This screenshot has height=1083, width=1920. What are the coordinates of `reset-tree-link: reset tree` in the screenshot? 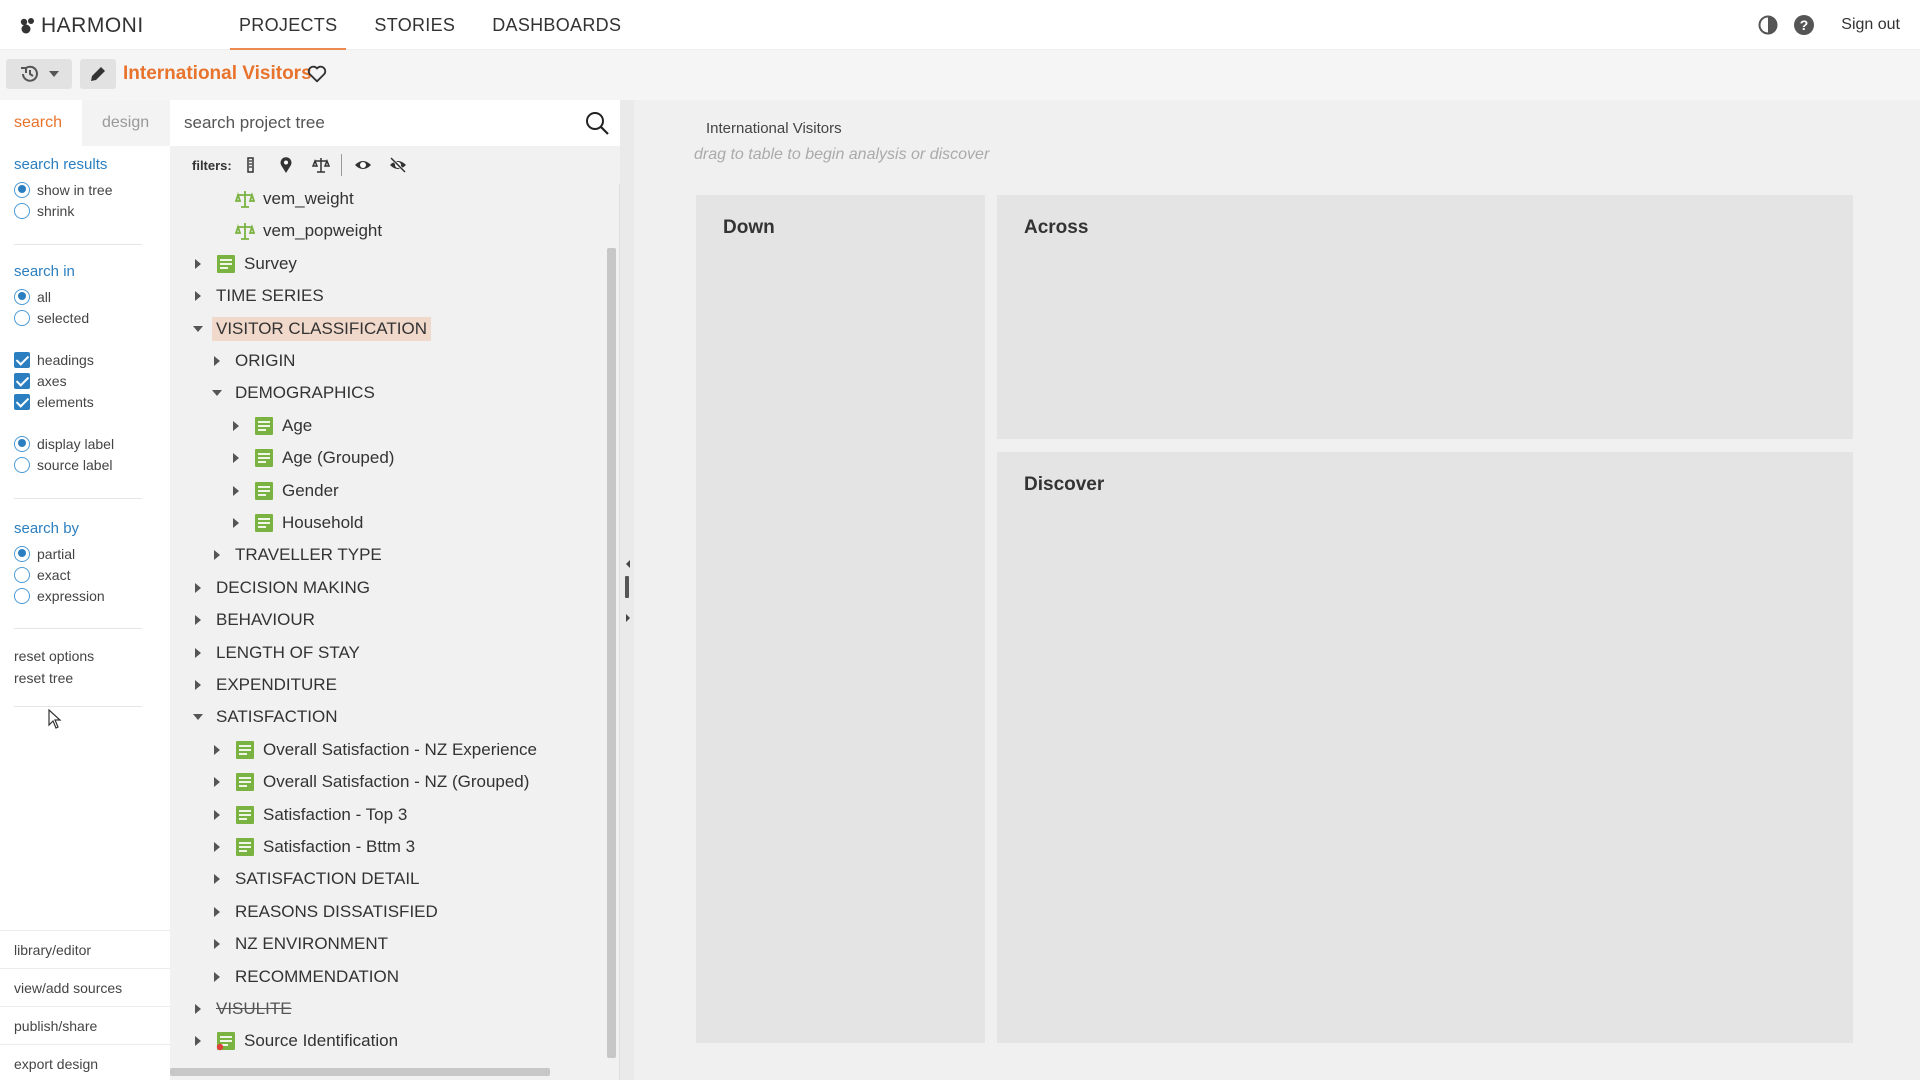 It's located at (43, 678).